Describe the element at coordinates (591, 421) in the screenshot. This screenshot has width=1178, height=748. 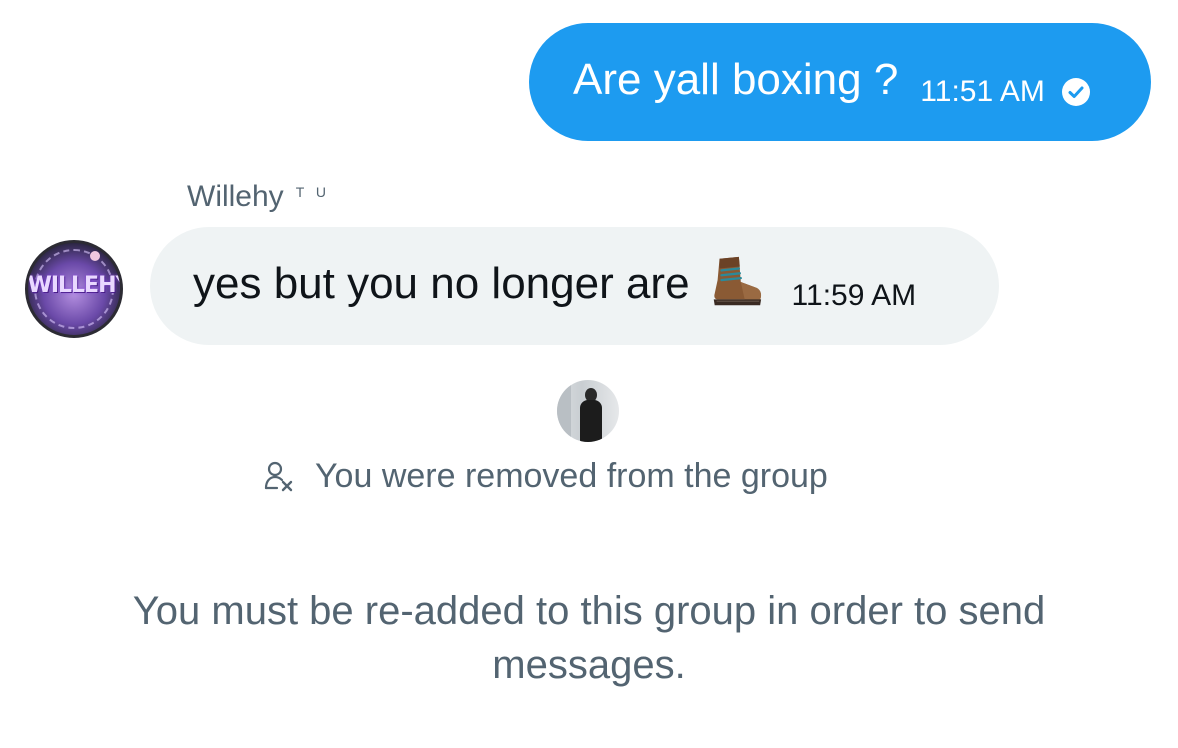
I see `avatar-photo-person-body` at that location.